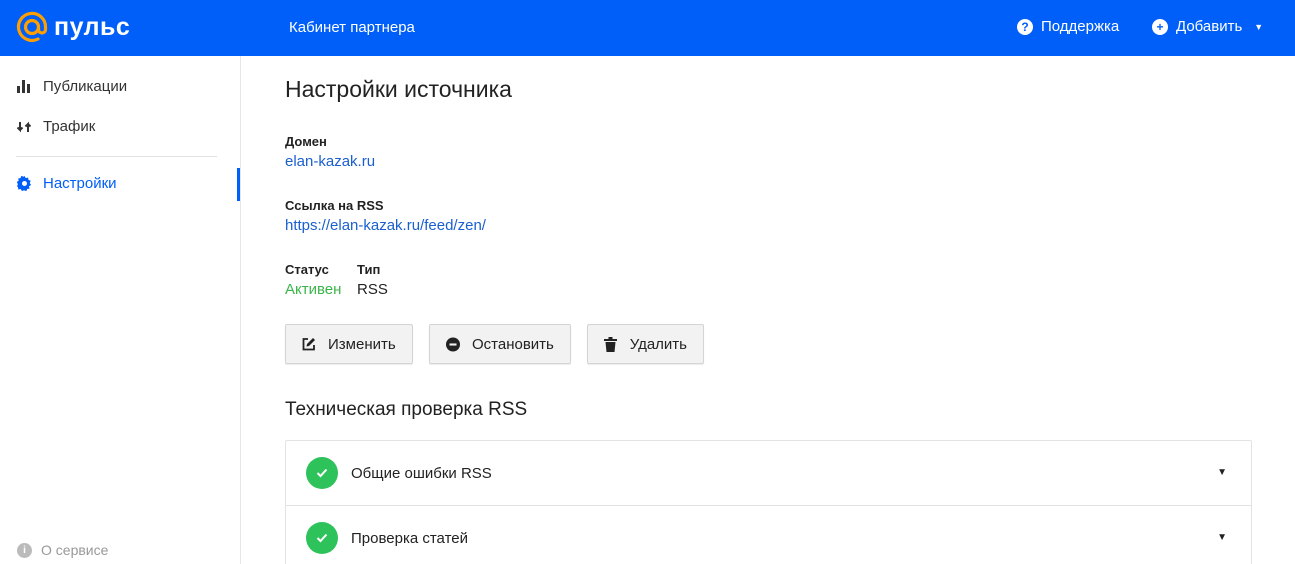 The width and height of the screenshot is (1295, 564). I want to click on rss-label: Ссылка на RSS, so click(334, 205).